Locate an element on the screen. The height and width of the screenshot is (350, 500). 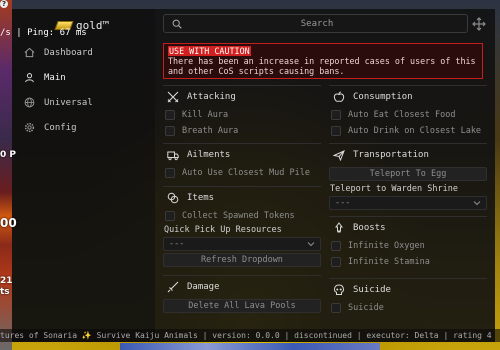
section-header: Consumption is located at coordinates (408, 96).